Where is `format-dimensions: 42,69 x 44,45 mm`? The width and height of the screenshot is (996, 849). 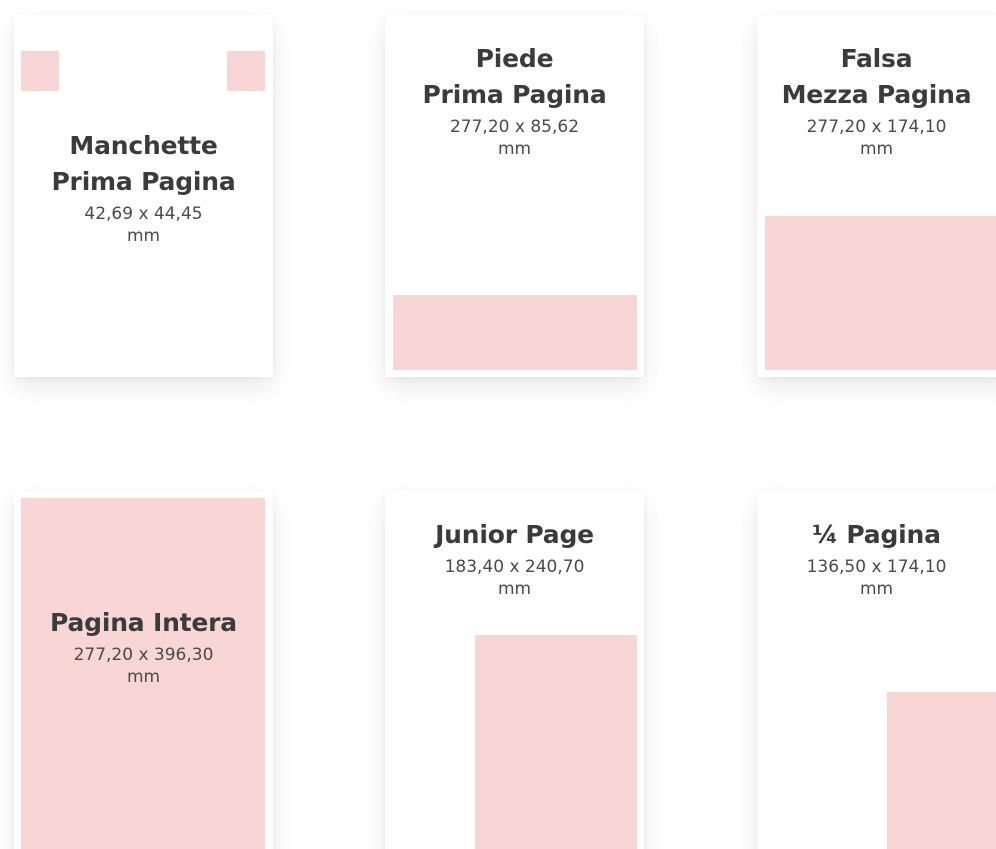 format-dimensions: 42,69 x 44,45 mm is located at coordinates (143, 225).